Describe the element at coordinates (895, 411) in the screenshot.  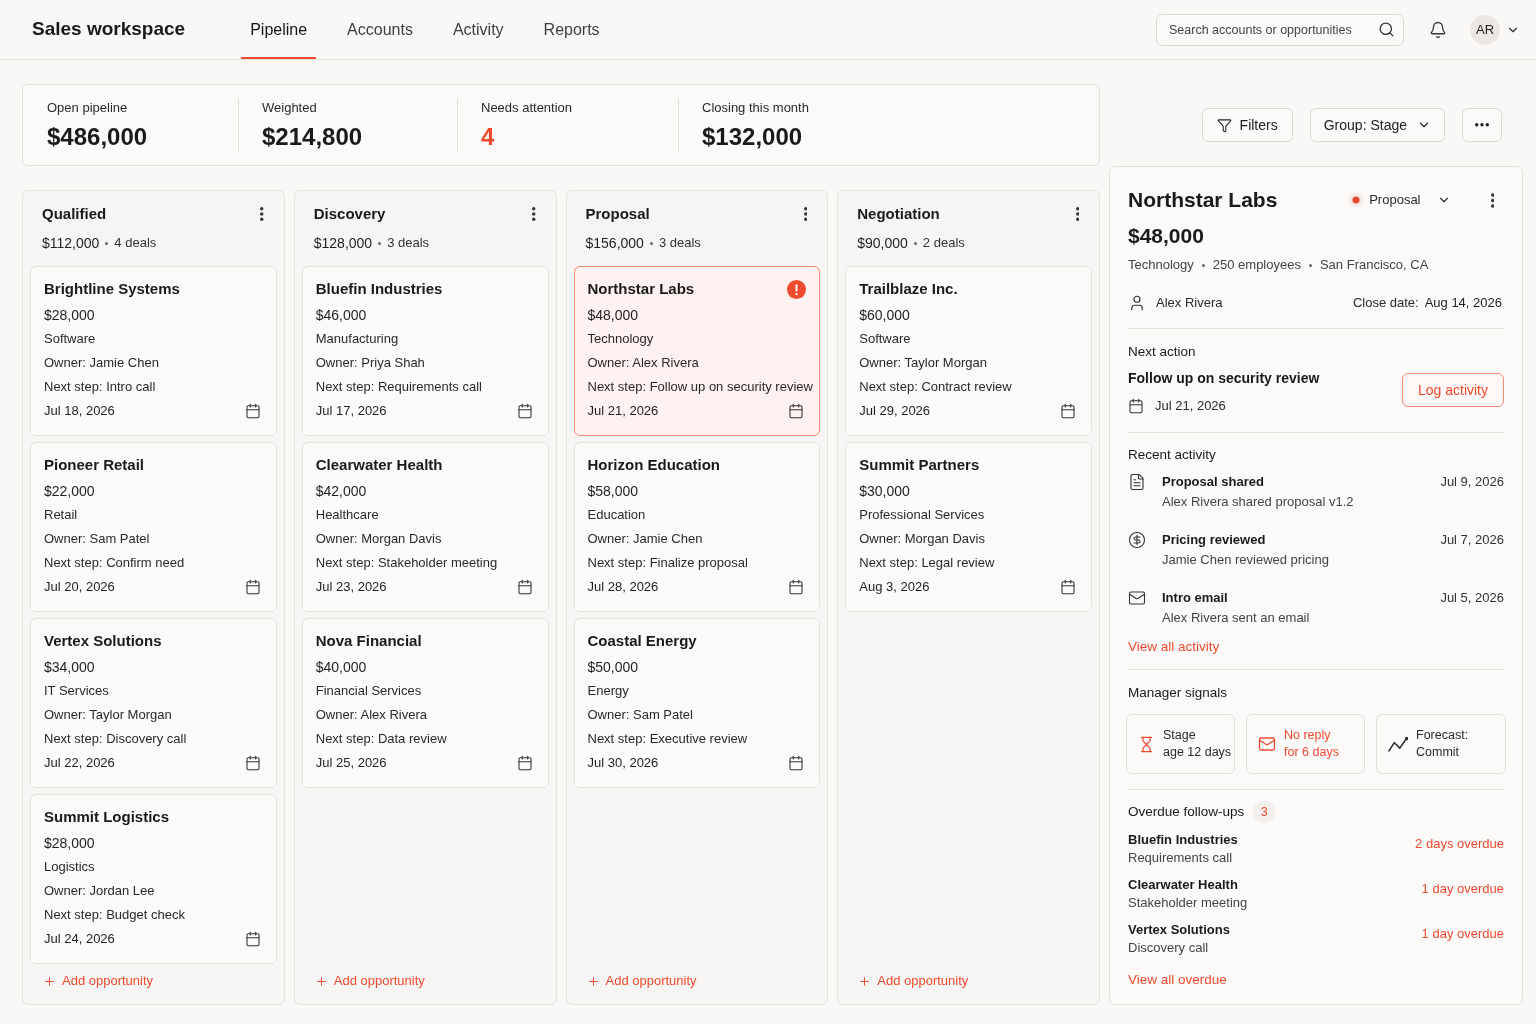
I see `deal-date: Jul 29, 2026` at that location.